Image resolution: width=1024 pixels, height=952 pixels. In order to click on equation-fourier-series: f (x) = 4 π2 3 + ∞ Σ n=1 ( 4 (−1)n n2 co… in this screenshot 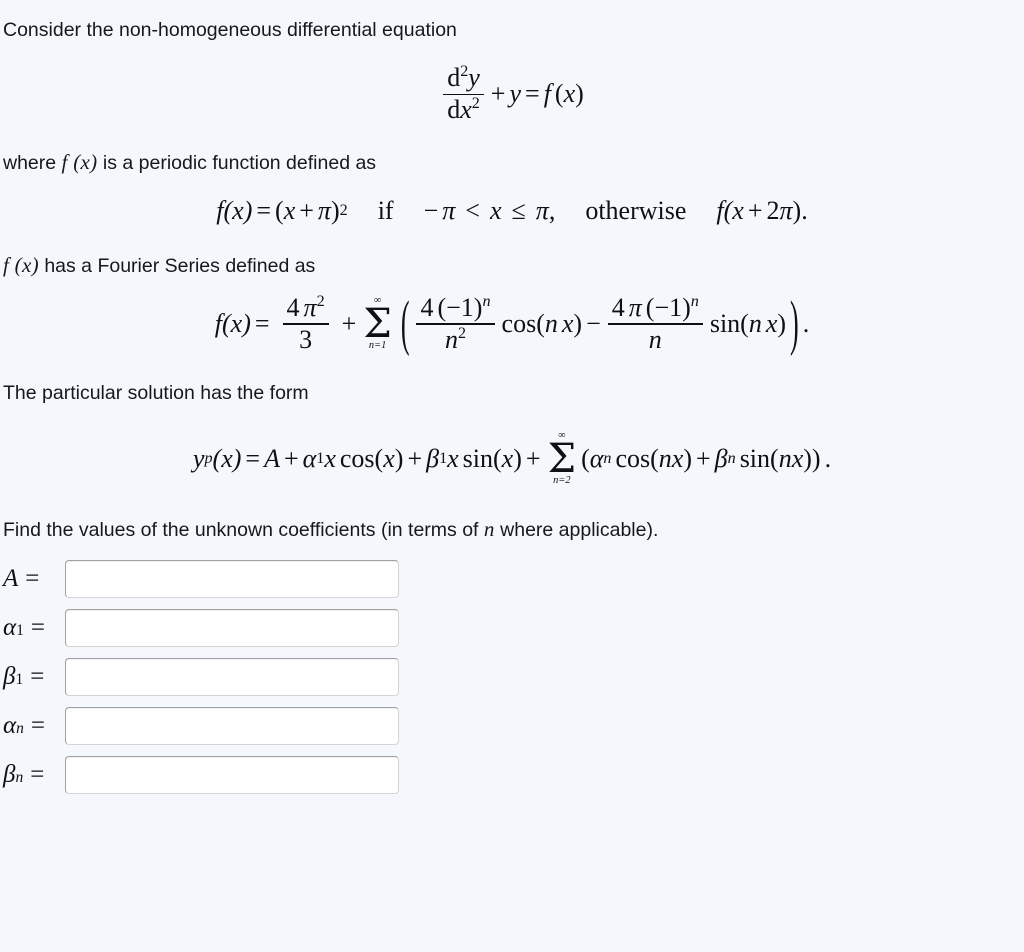, I will do `click(512, 322)`.